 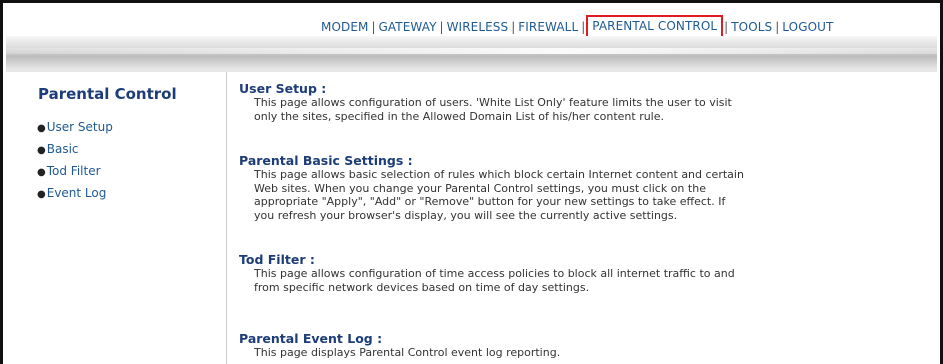 What do you see at coordinates (478, 27) in the screenshot?
I see `nav-wireless: WIRELESS` at bounding box center [478, 27].